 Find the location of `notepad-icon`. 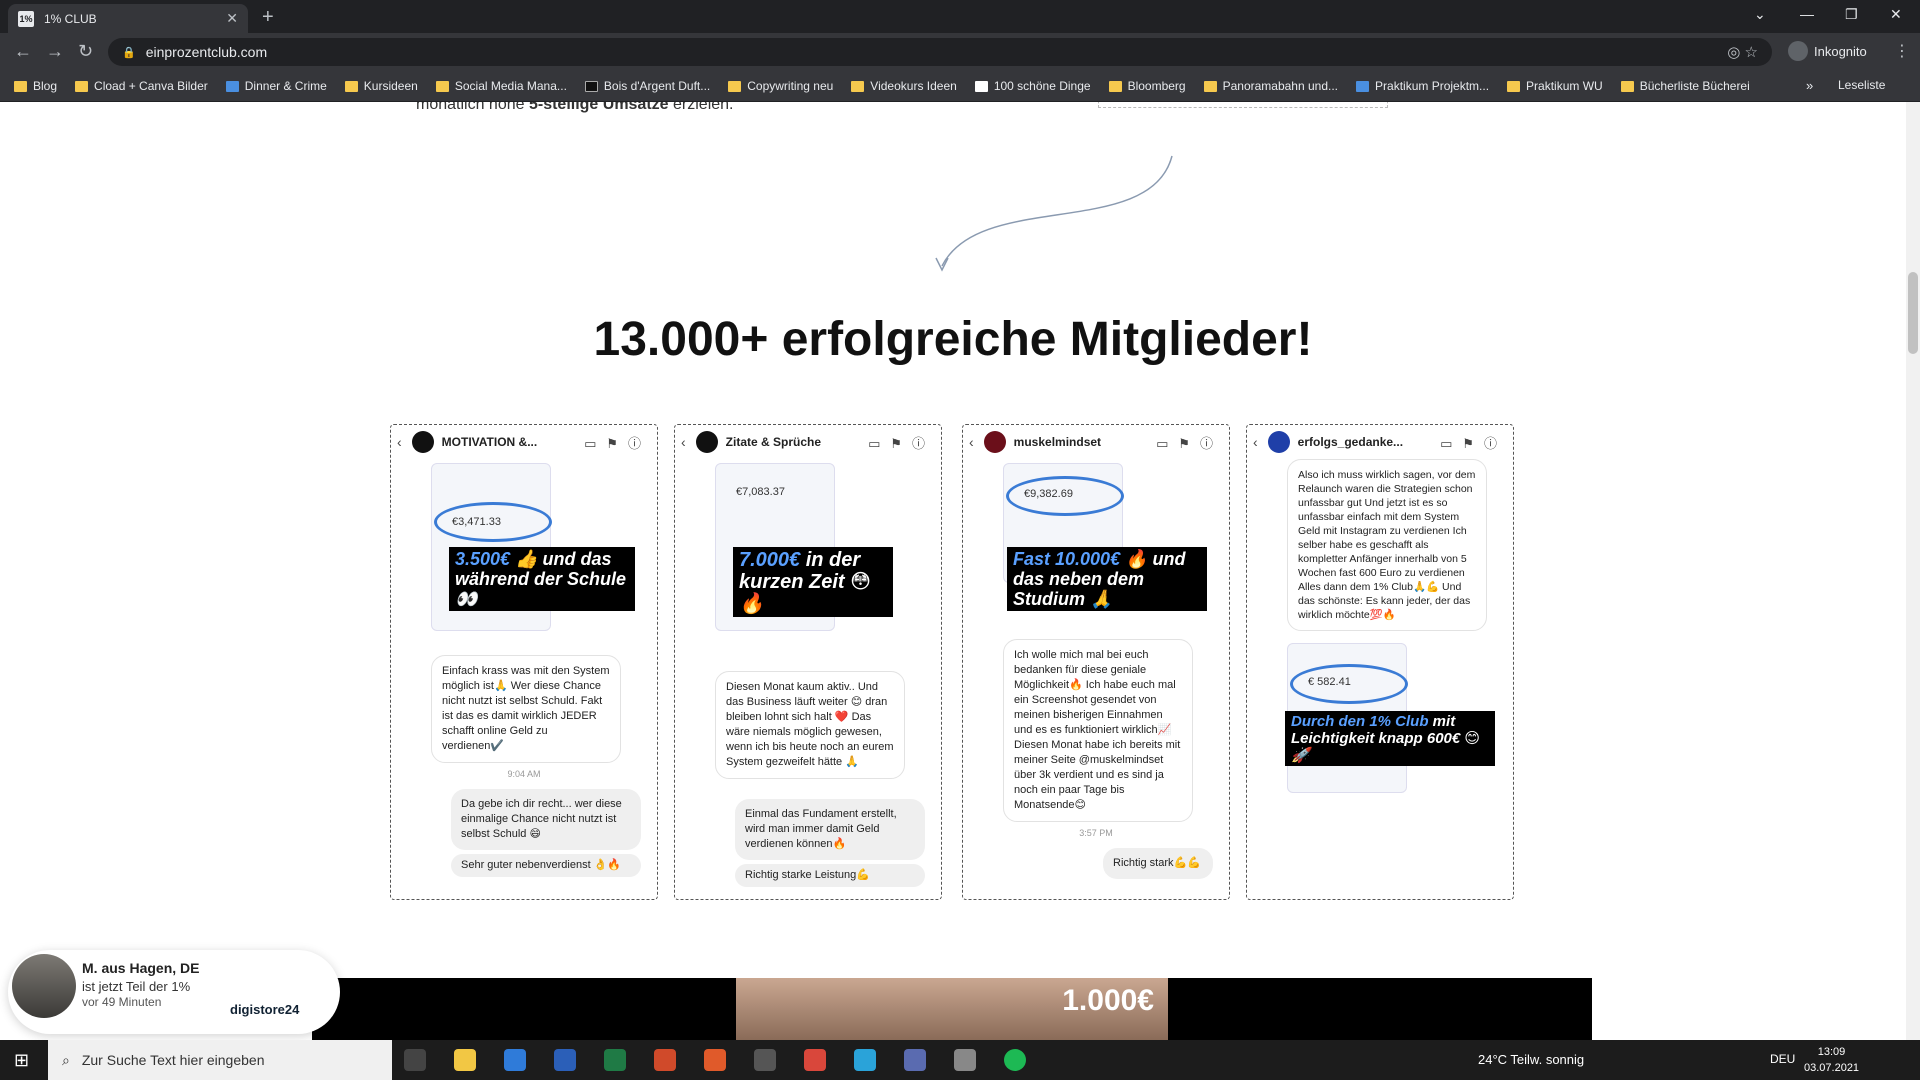

notepad-icon is located at coordinates (965, 1060).